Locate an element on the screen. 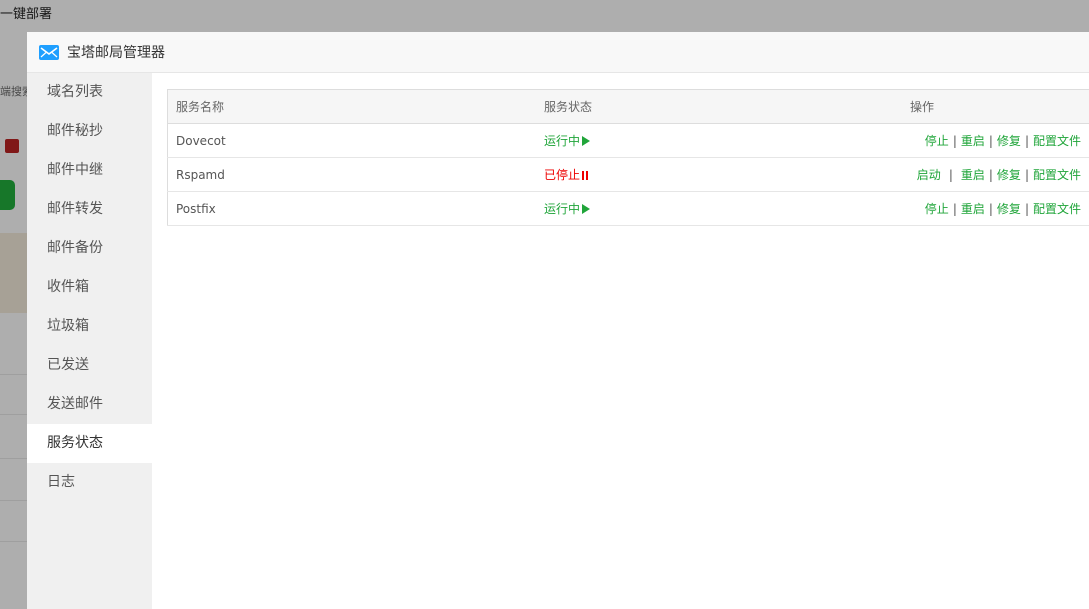 The width and height of the screenshot is (1089, 609). dialog-header: 宝塔邮局管理器 is located at coordinates (558, 52).